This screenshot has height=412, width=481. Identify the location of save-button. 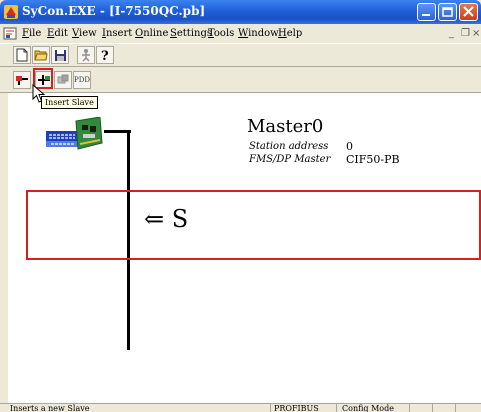
(60, 55).